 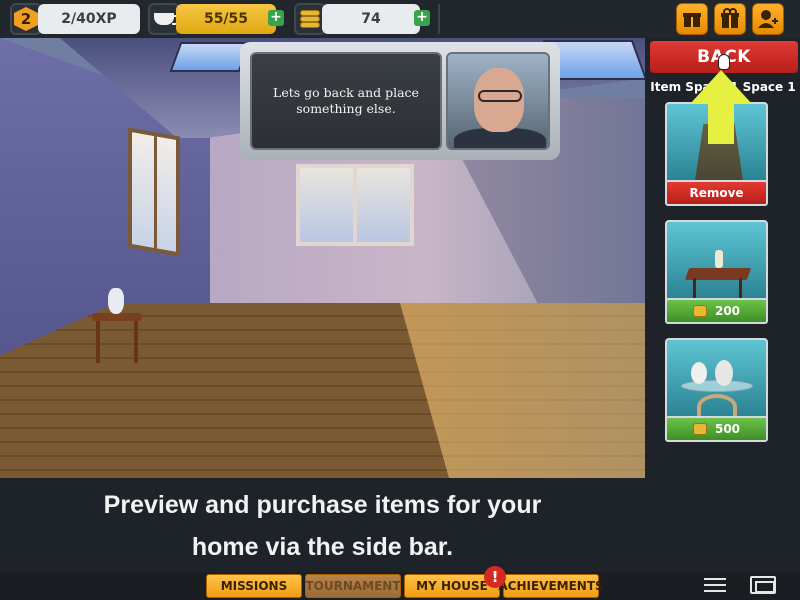 I want to click on dialogue-box: Lets go back and place something else., so click(x=400, y=101).